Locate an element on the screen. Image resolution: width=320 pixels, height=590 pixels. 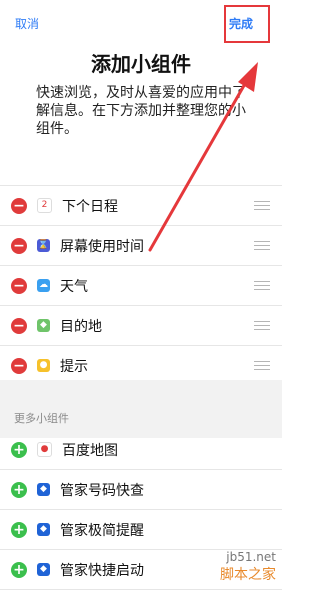
tips-icon: ● is located at coordinates (43, 365).